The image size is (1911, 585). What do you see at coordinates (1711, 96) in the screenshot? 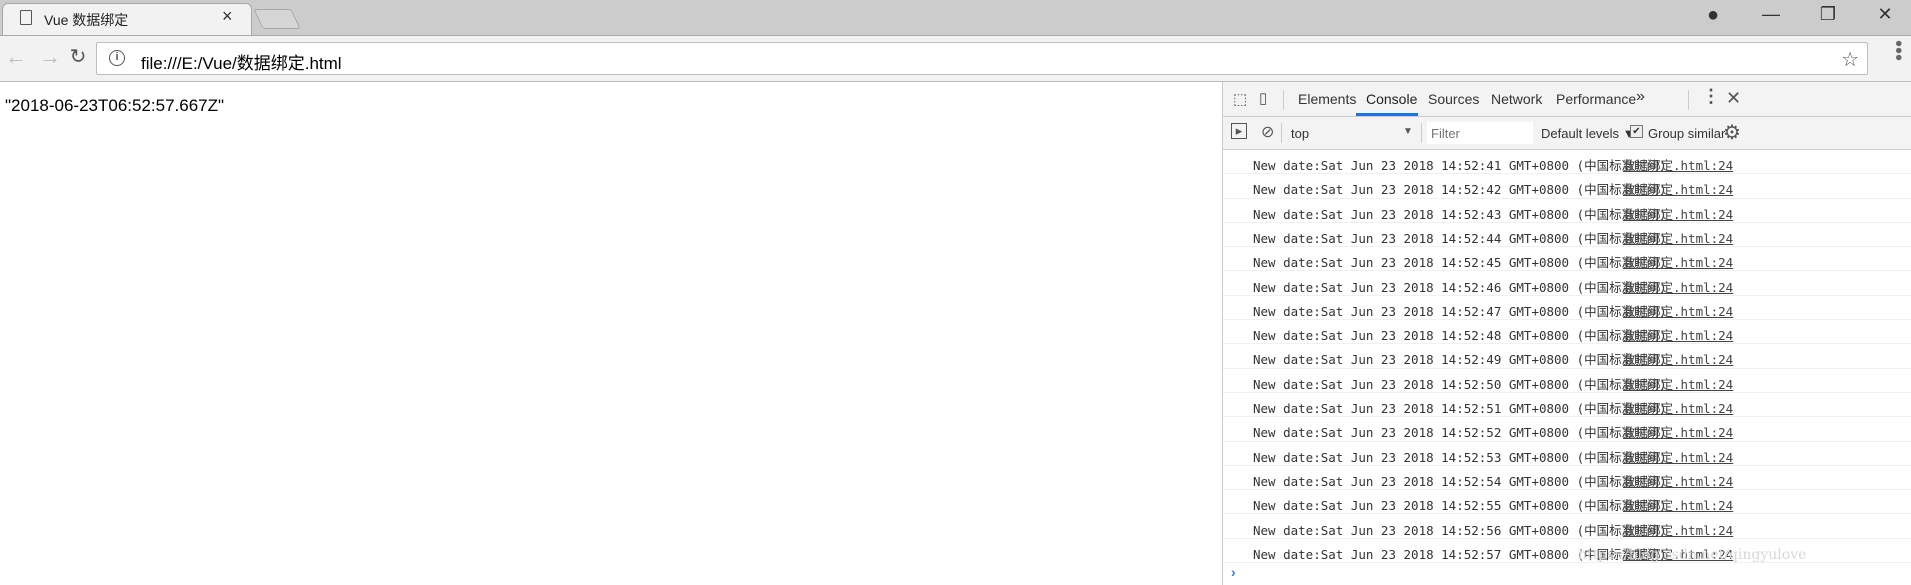
I see `devtools-menu-icon: ⋮` at bounding box center [1711, 96].